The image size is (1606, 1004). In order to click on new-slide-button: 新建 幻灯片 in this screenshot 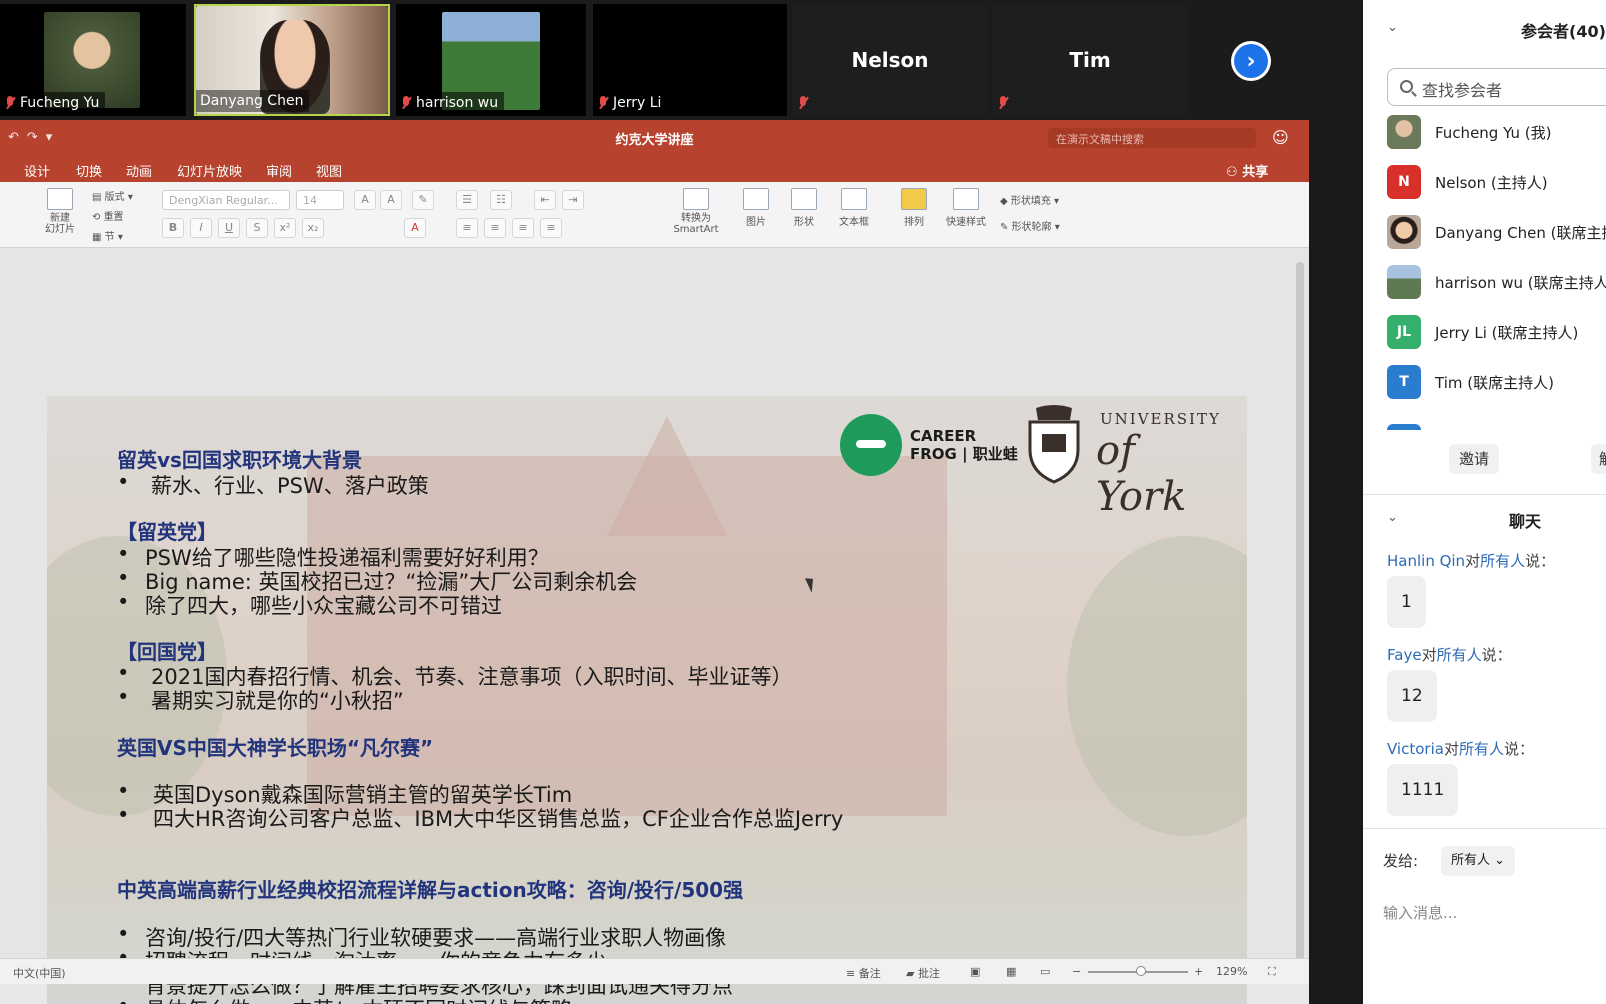, I will do `click(60, 211)`.